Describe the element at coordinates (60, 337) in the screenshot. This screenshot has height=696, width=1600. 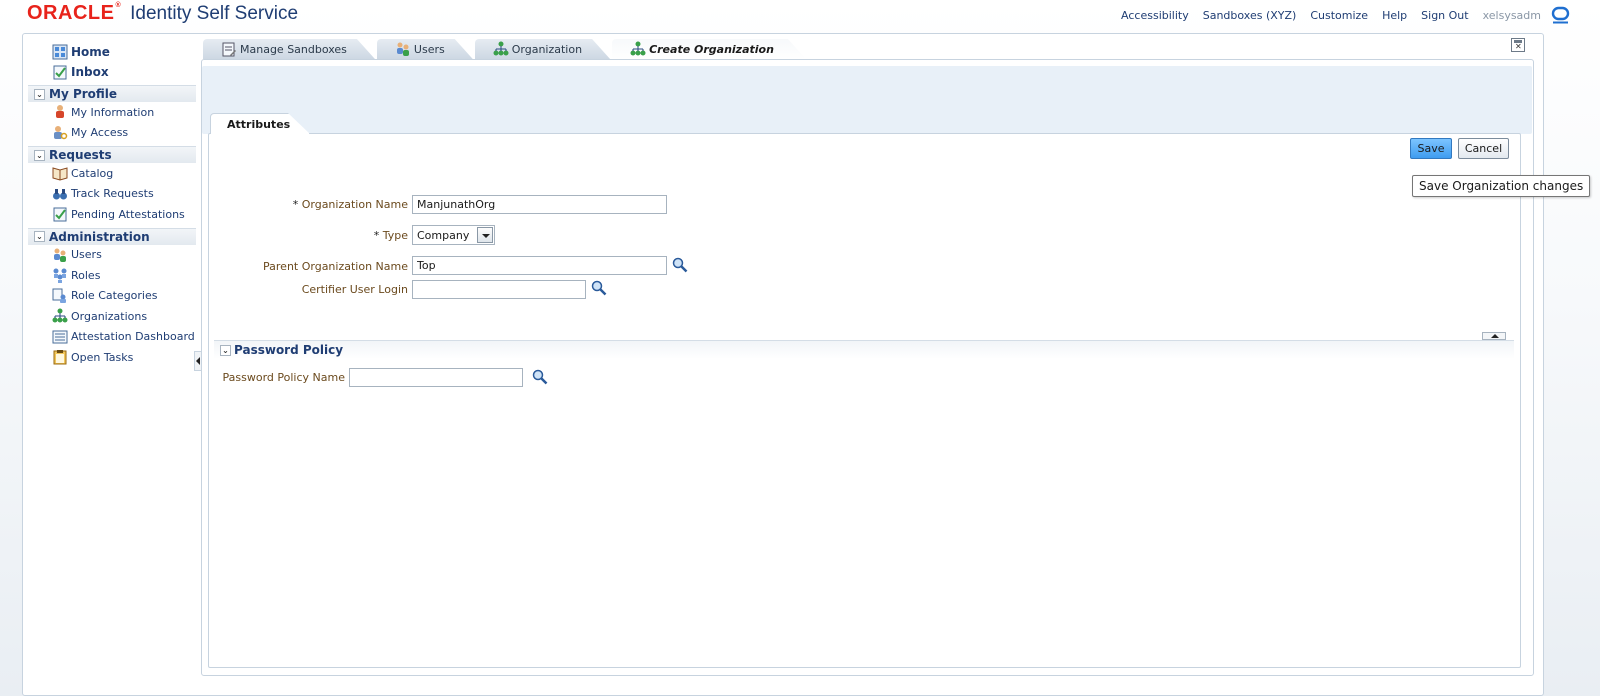
I see `dashboard-icon` at that location.